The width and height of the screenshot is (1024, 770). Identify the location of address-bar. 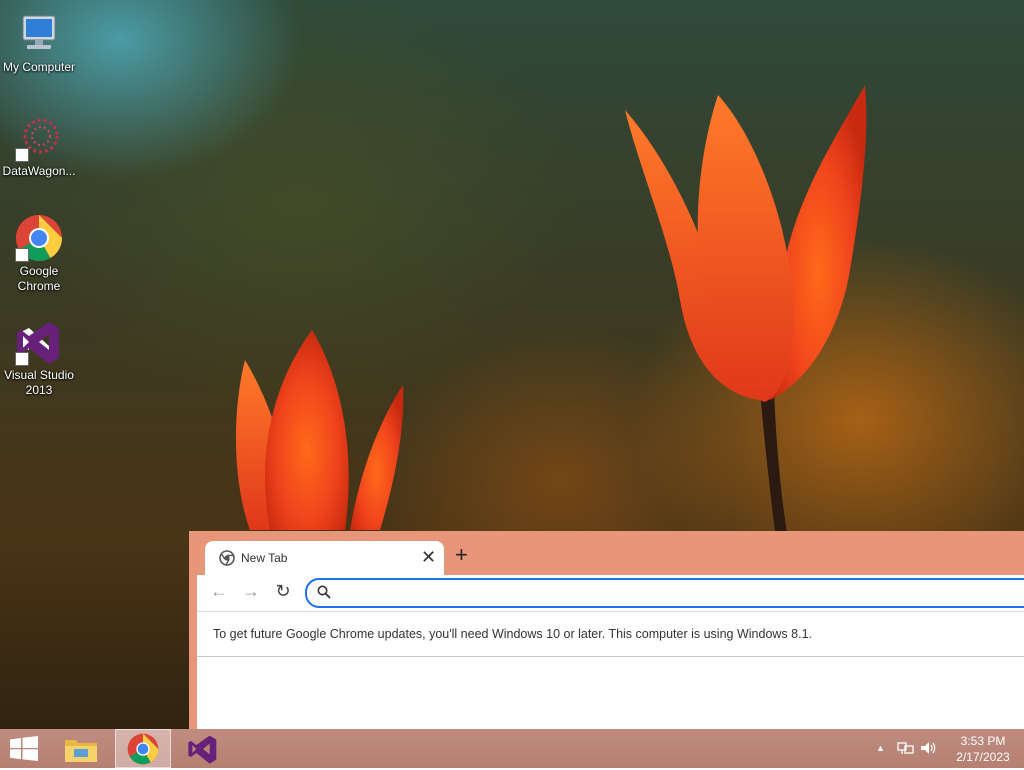
(664, 593).